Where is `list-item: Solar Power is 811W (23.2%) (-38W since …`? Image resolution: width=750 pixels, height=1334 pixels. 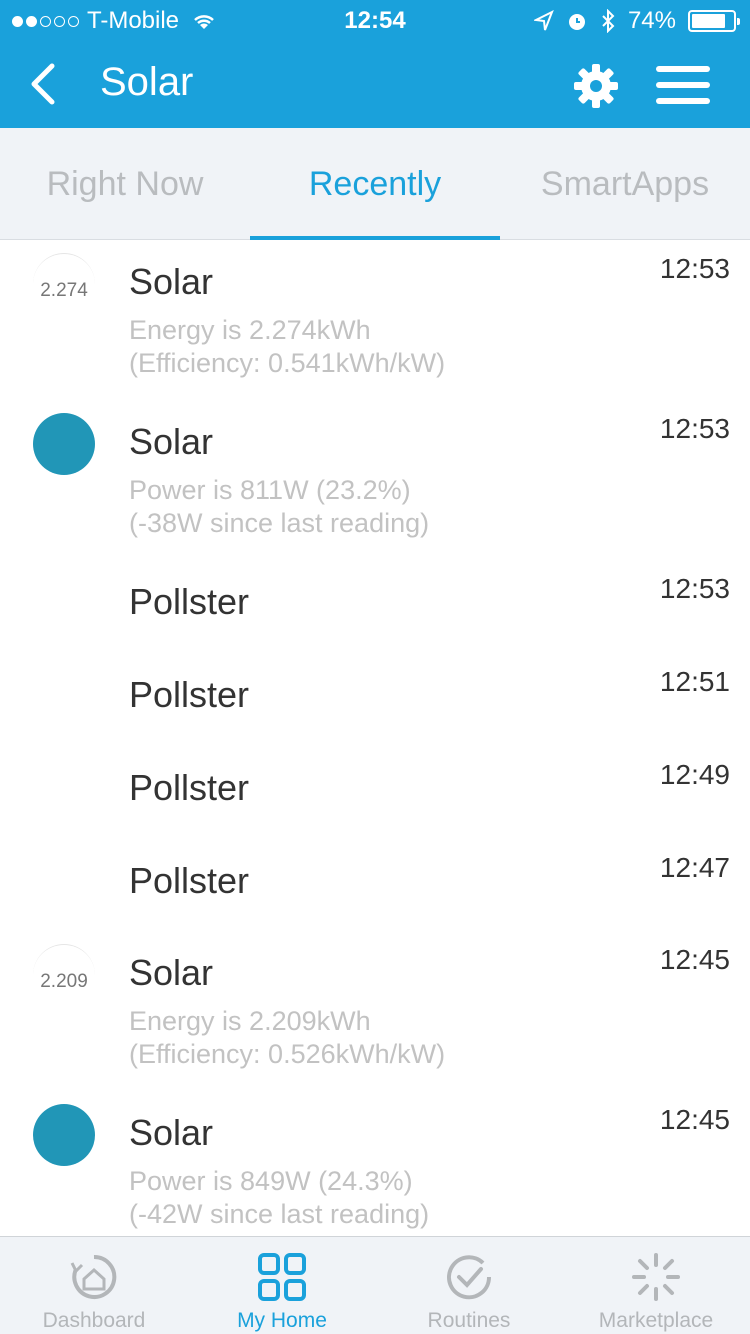 list-item: Solar Power is 811W (23.2%) (-38W since … is located at coordinates (375, 481).